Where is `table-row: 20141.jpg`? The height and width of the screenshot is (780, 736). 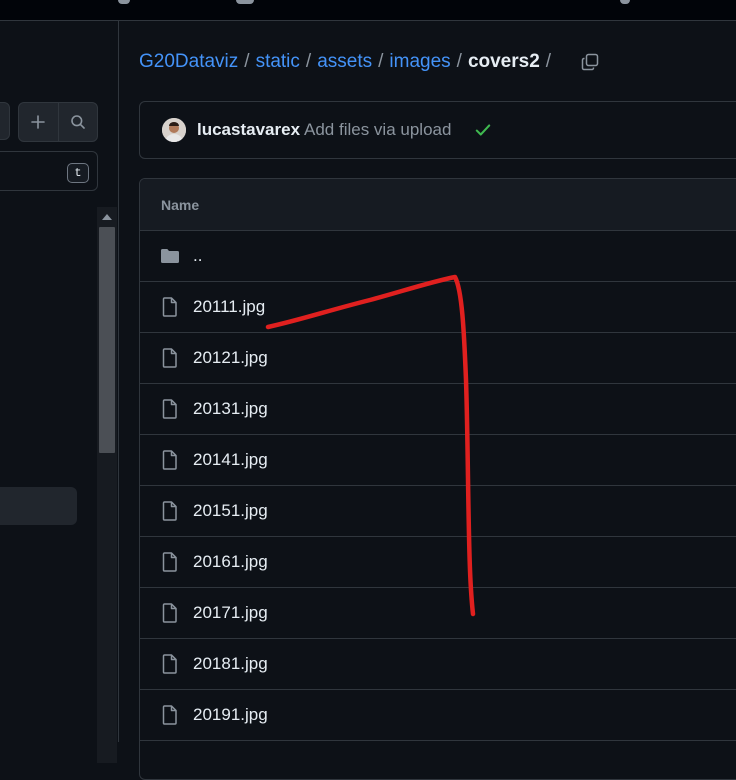
table-row: 20141.jpg is located at coordinates (438, 460).